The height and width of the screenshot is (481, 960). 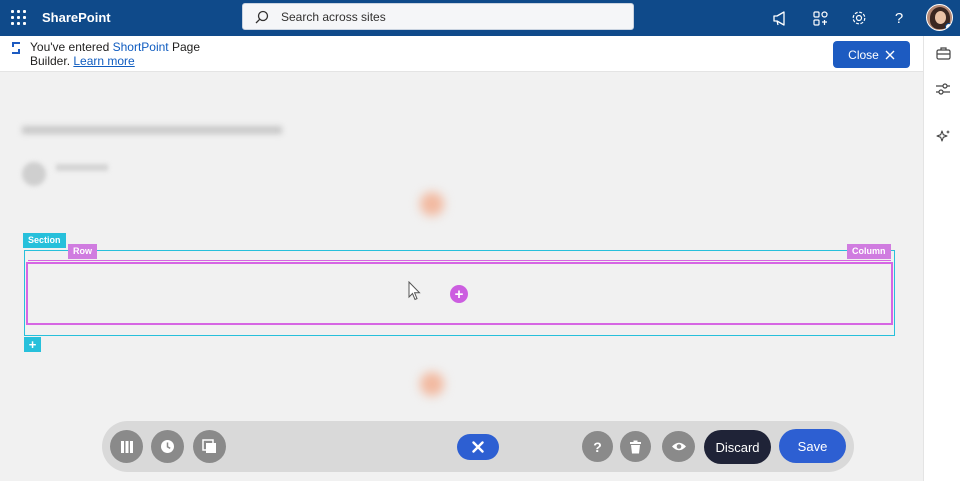 I want to click on preview-button, so click(x=678, y=446).